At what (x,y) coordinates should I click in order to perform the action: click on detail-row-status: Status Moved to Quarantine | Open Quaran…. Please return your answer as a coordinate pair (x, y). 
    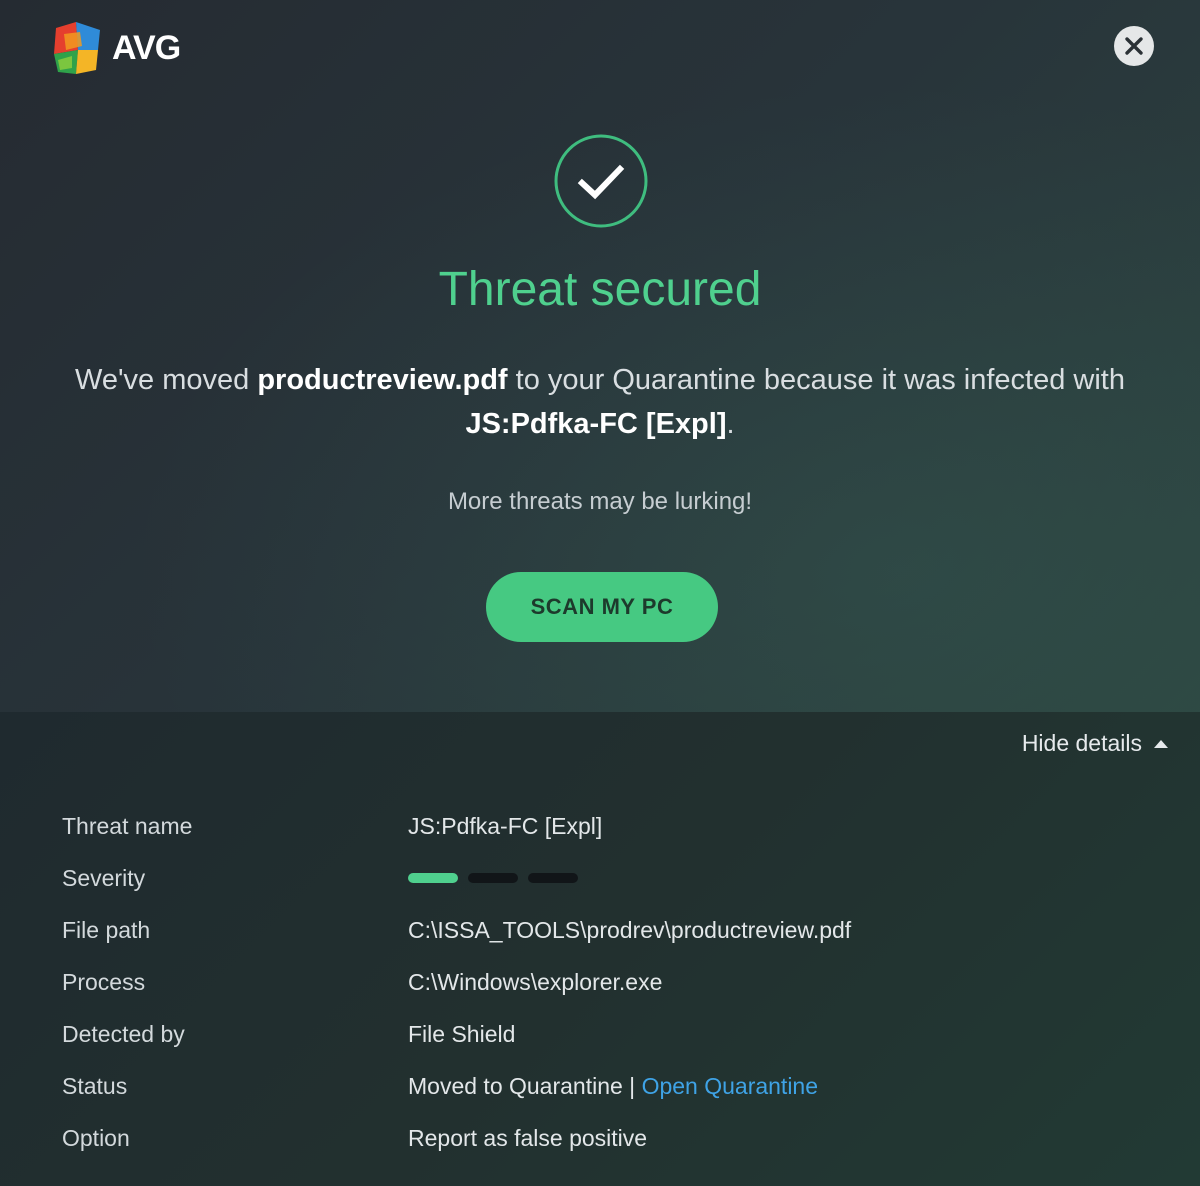
    Looking at the image, I should click on (612, 1086).